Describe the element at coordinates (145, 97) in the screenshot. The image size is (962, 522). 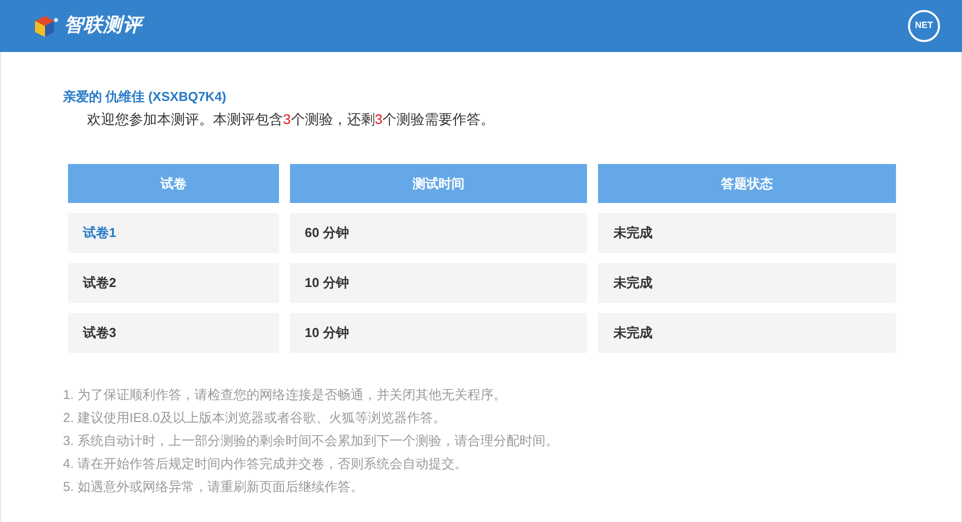
I see `greeting: 亲爱的 仇维佳 (XSXBQ7K4)` at that location.